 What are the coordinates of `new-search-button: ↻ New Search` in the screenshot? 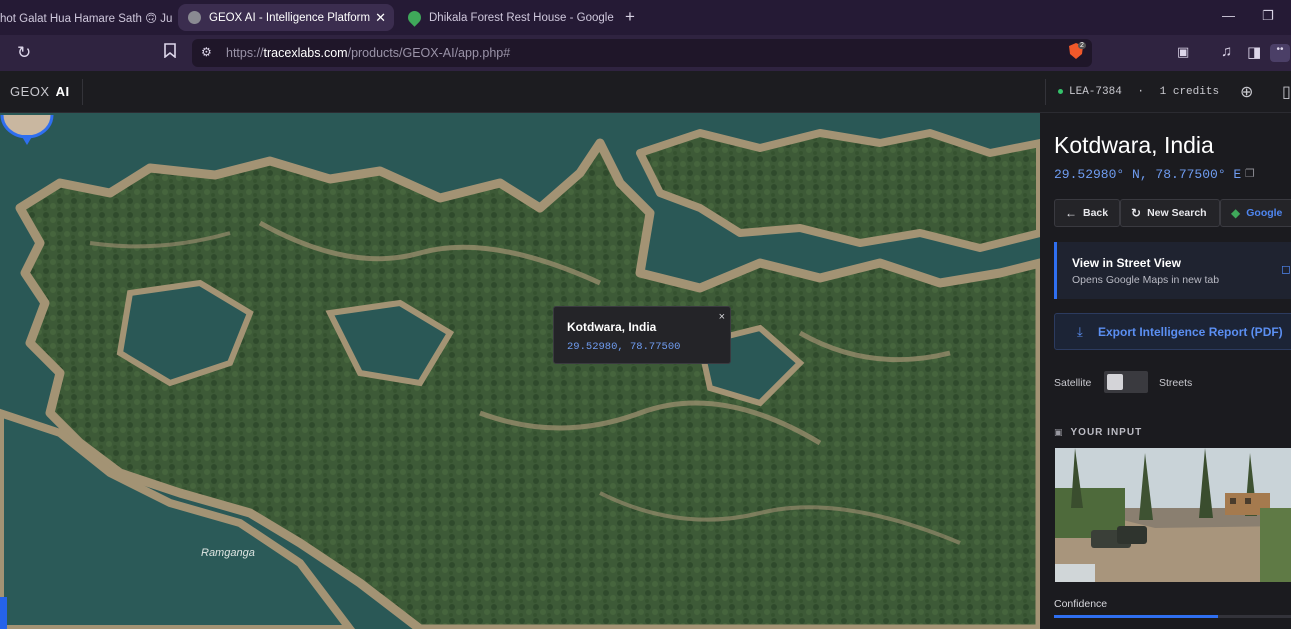 It's located at (1170, 213).